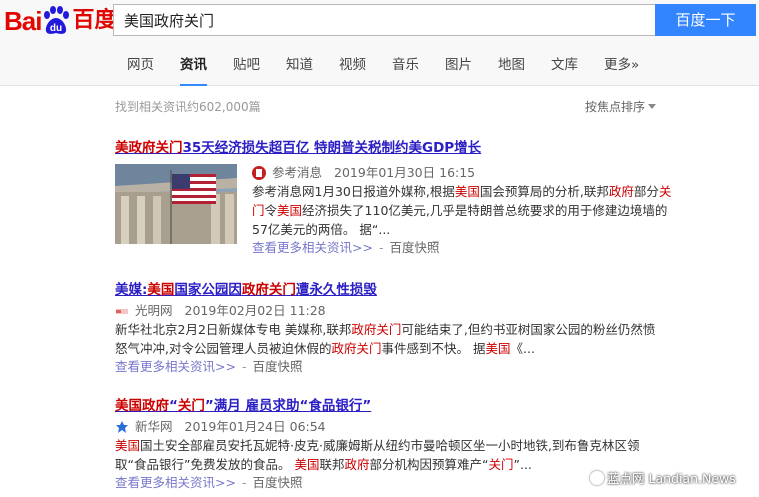  Describe the element at coordinates (405, 172) in the screenshot. I see `publish-time: 2019年01月30日 16:15` at that location.